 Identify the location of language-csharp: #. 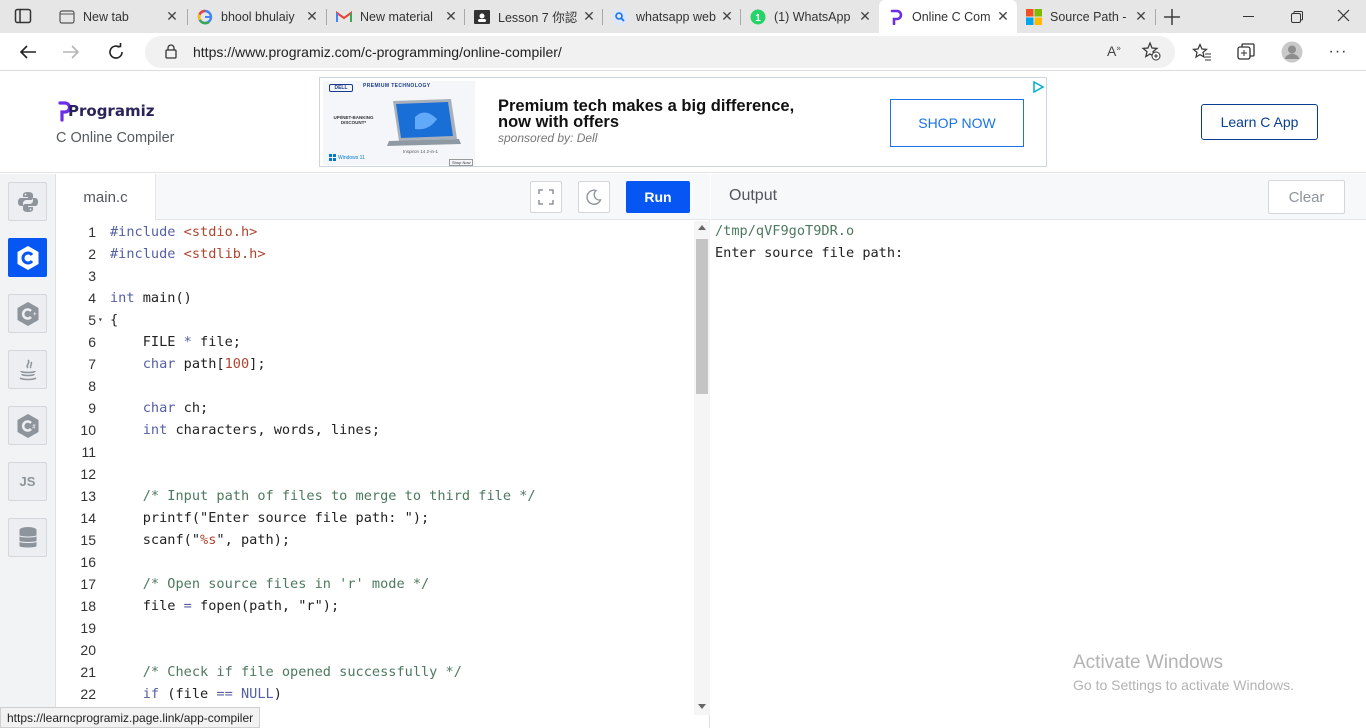
(27, 425).